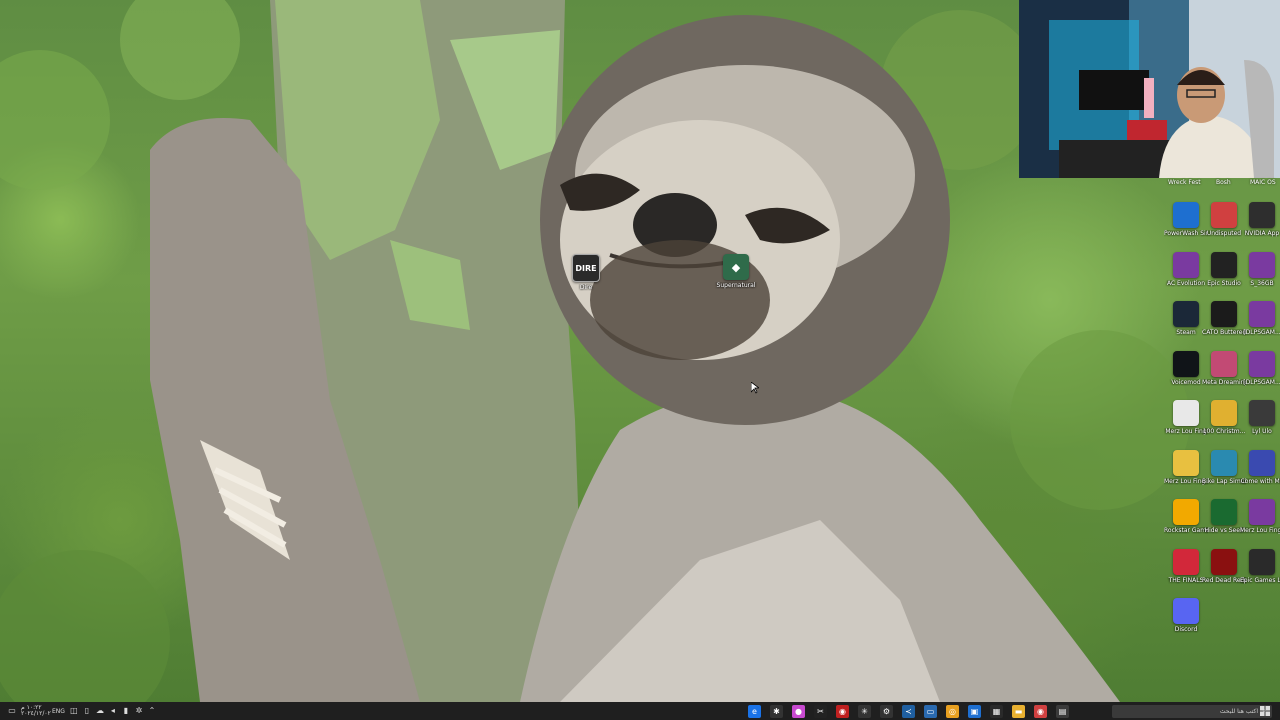 The image size is (1280, 720). What do you see at coordinates (36, 713) in the screenshot?
I see `clock-date: ٢٠٢٤/١٢/٠٢` at bounding box center [36, 713].